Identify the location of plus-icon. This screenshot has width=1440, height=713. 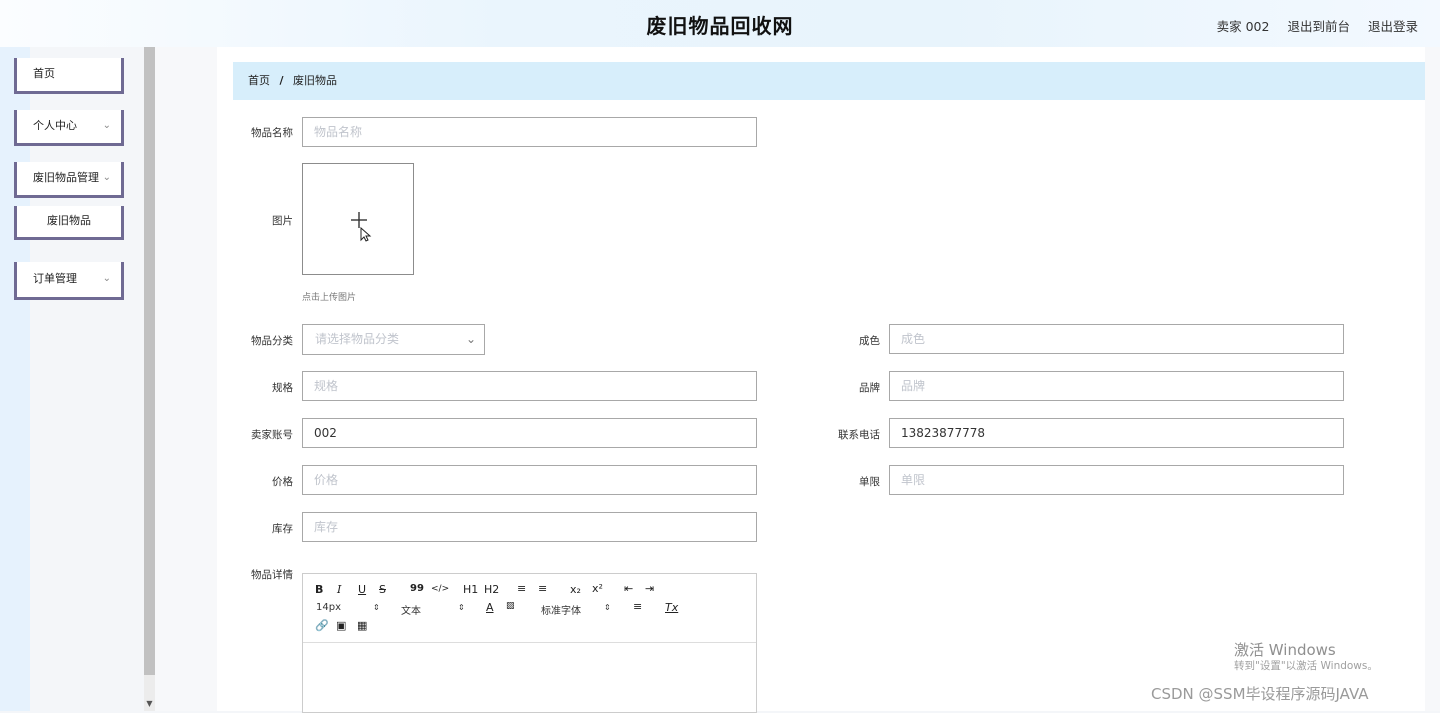
(361, 227).